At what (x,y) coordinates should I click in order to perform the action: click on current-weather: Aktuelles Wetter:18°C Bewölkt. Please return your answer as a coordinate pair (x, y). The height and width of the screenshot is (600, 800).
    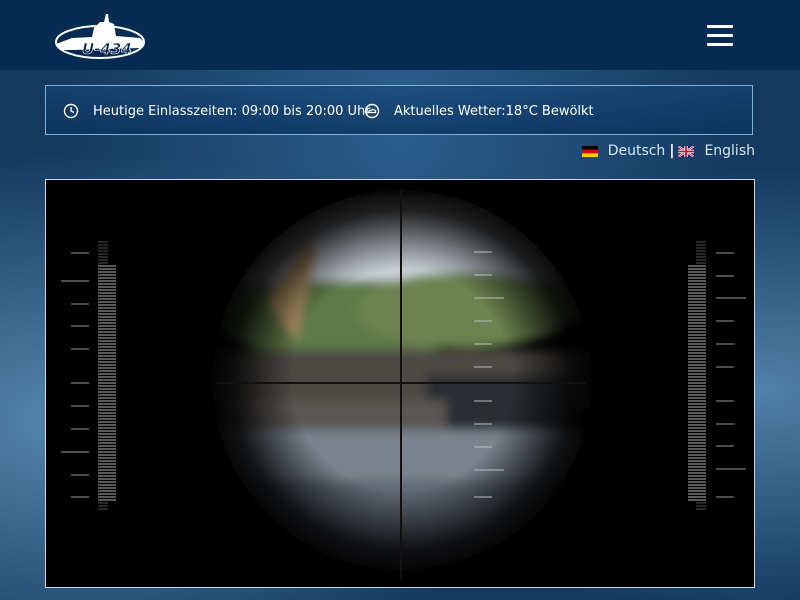
    Looking at the image, I should click on (479, 111).